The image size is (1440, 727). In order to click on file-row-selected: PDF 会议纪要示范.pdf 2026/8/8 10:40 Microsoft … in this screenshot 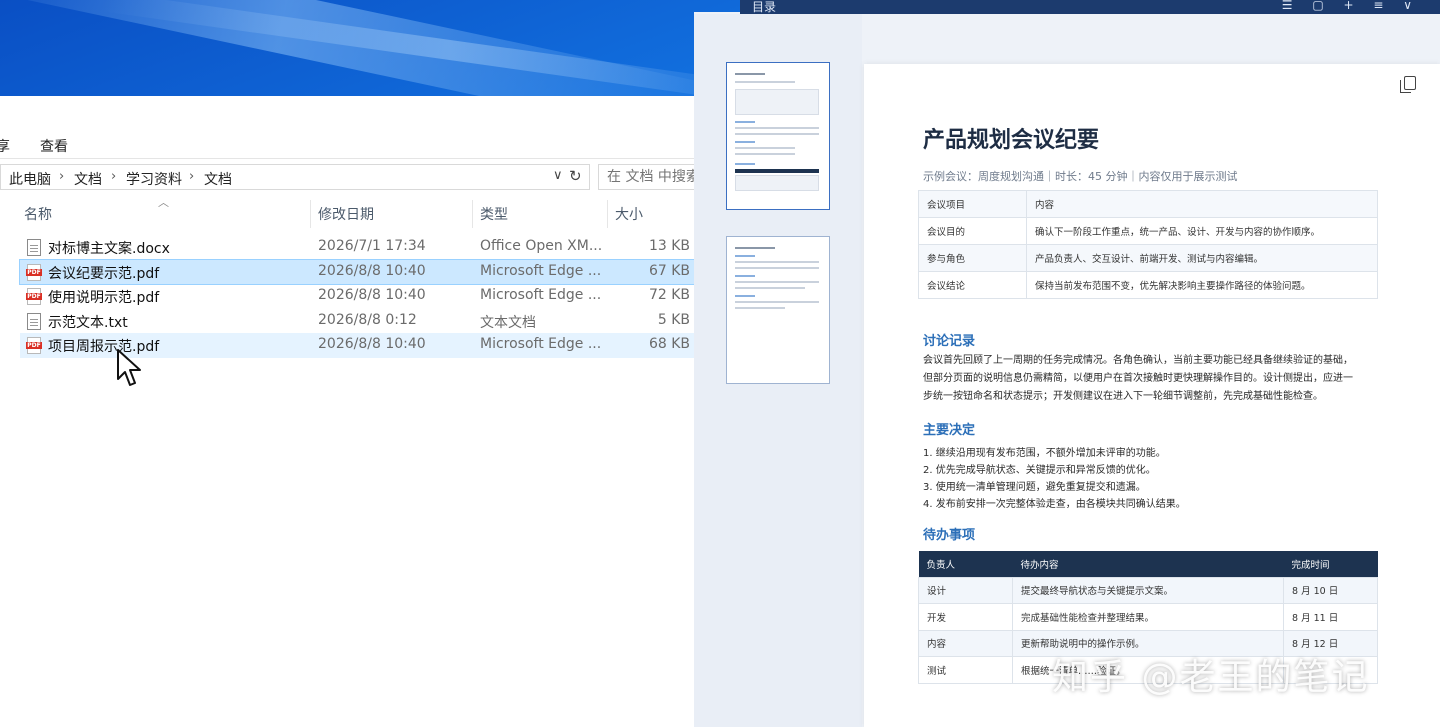, I will do `click(360, 271)`.